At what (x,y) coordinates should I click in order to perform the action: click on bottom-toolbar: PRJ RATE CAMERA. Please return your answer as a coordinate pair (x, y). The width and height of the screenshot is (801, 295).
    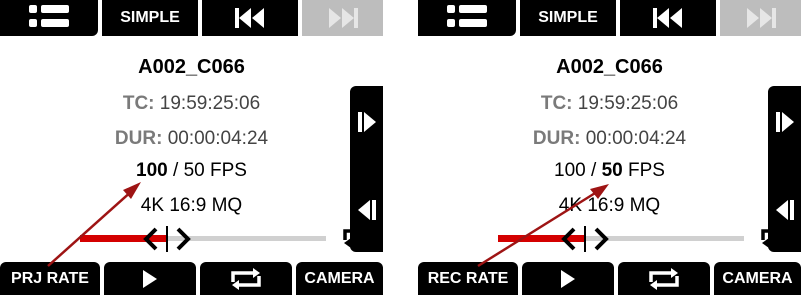
    Looking at the image, I should click on (191, 278).